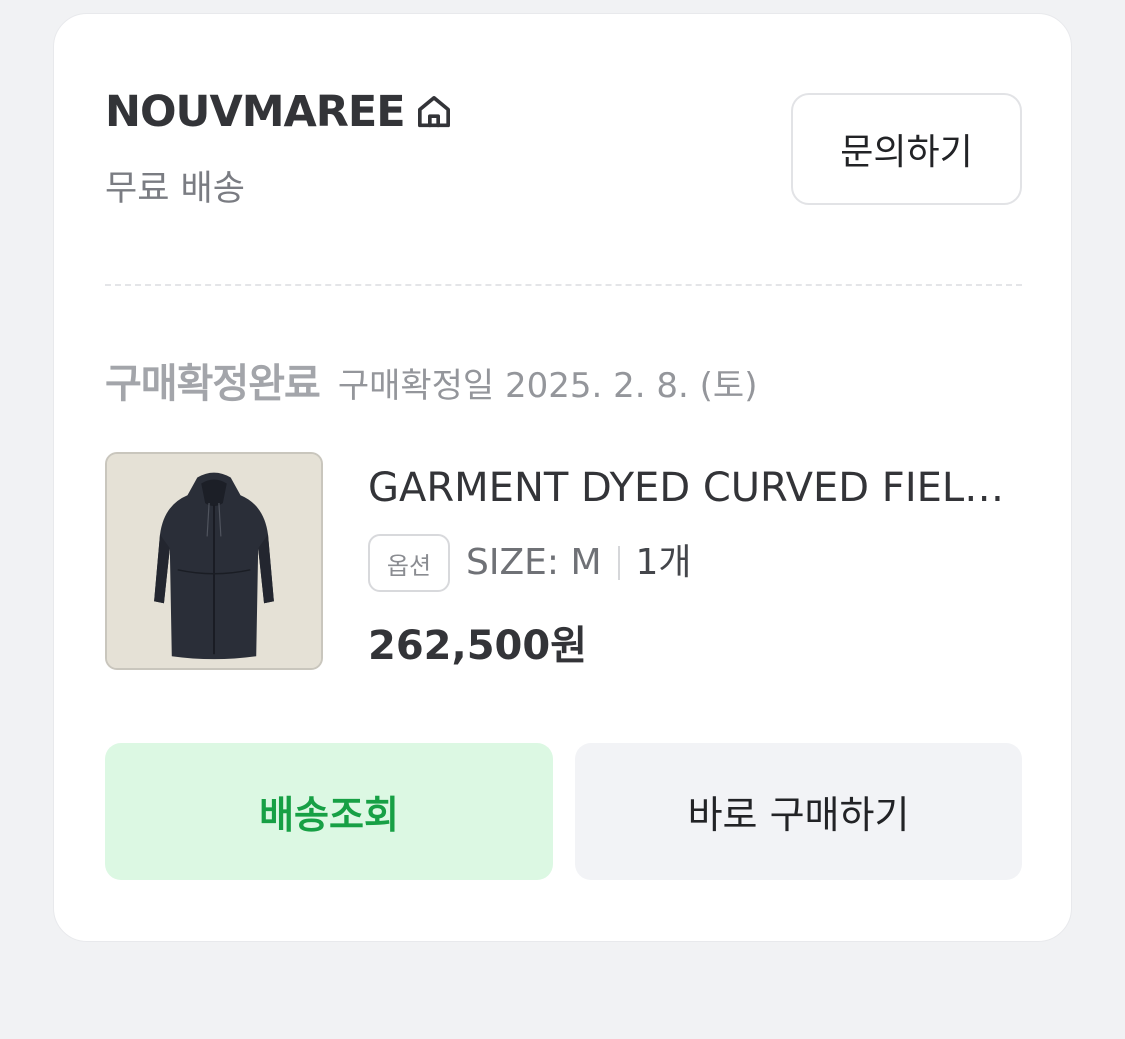 This screenshot has width=1125, height=1039. I want to click on product-option: 옵션 SIZE: M 1개, so click(530, 563).